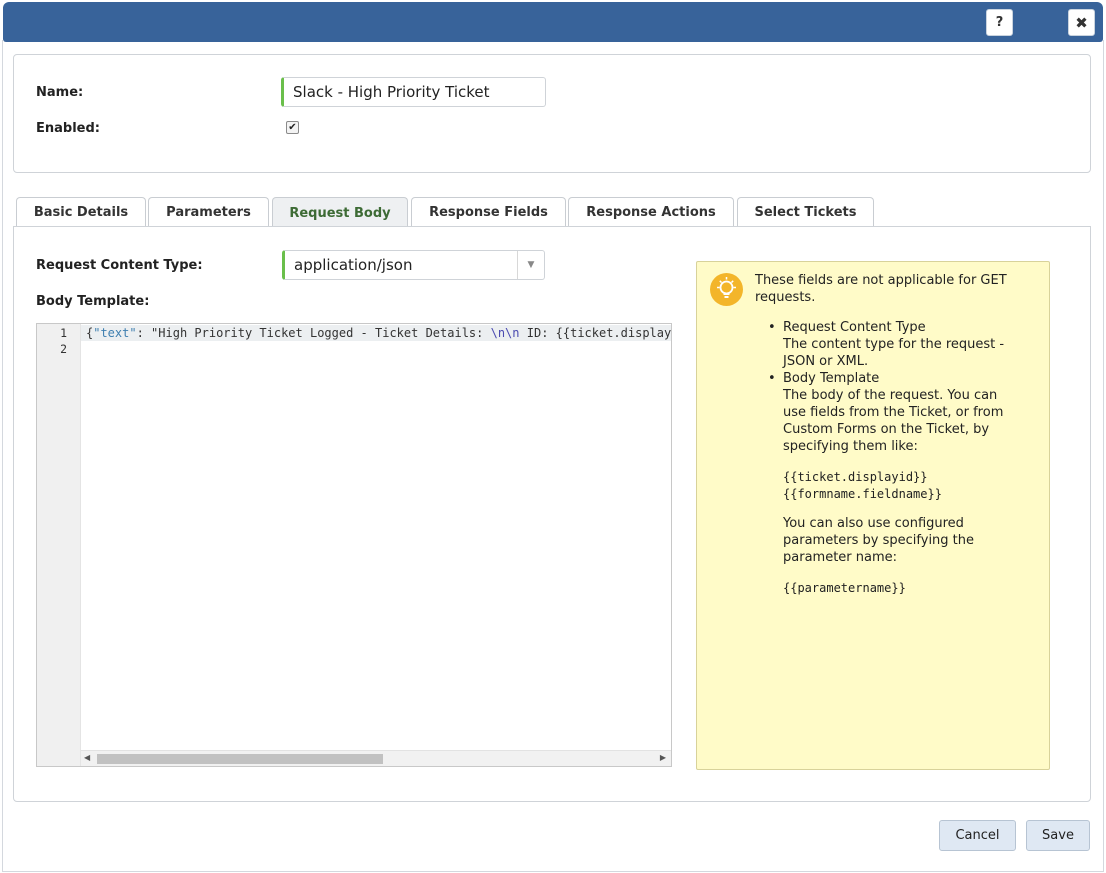  What do you see at coordinates (831, 378) in the screenshot?
I see `info-item-title: Body Template` at bounding box center [831, 378].